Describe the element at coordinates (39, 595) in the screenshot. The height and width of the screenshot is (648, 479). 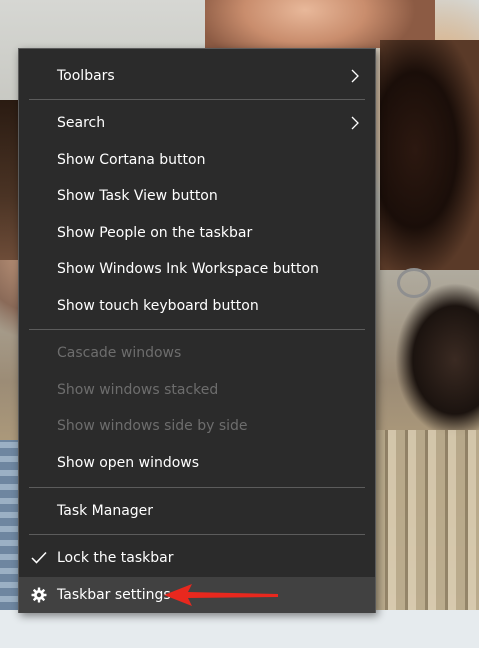
I see `gear-icon` at that location.